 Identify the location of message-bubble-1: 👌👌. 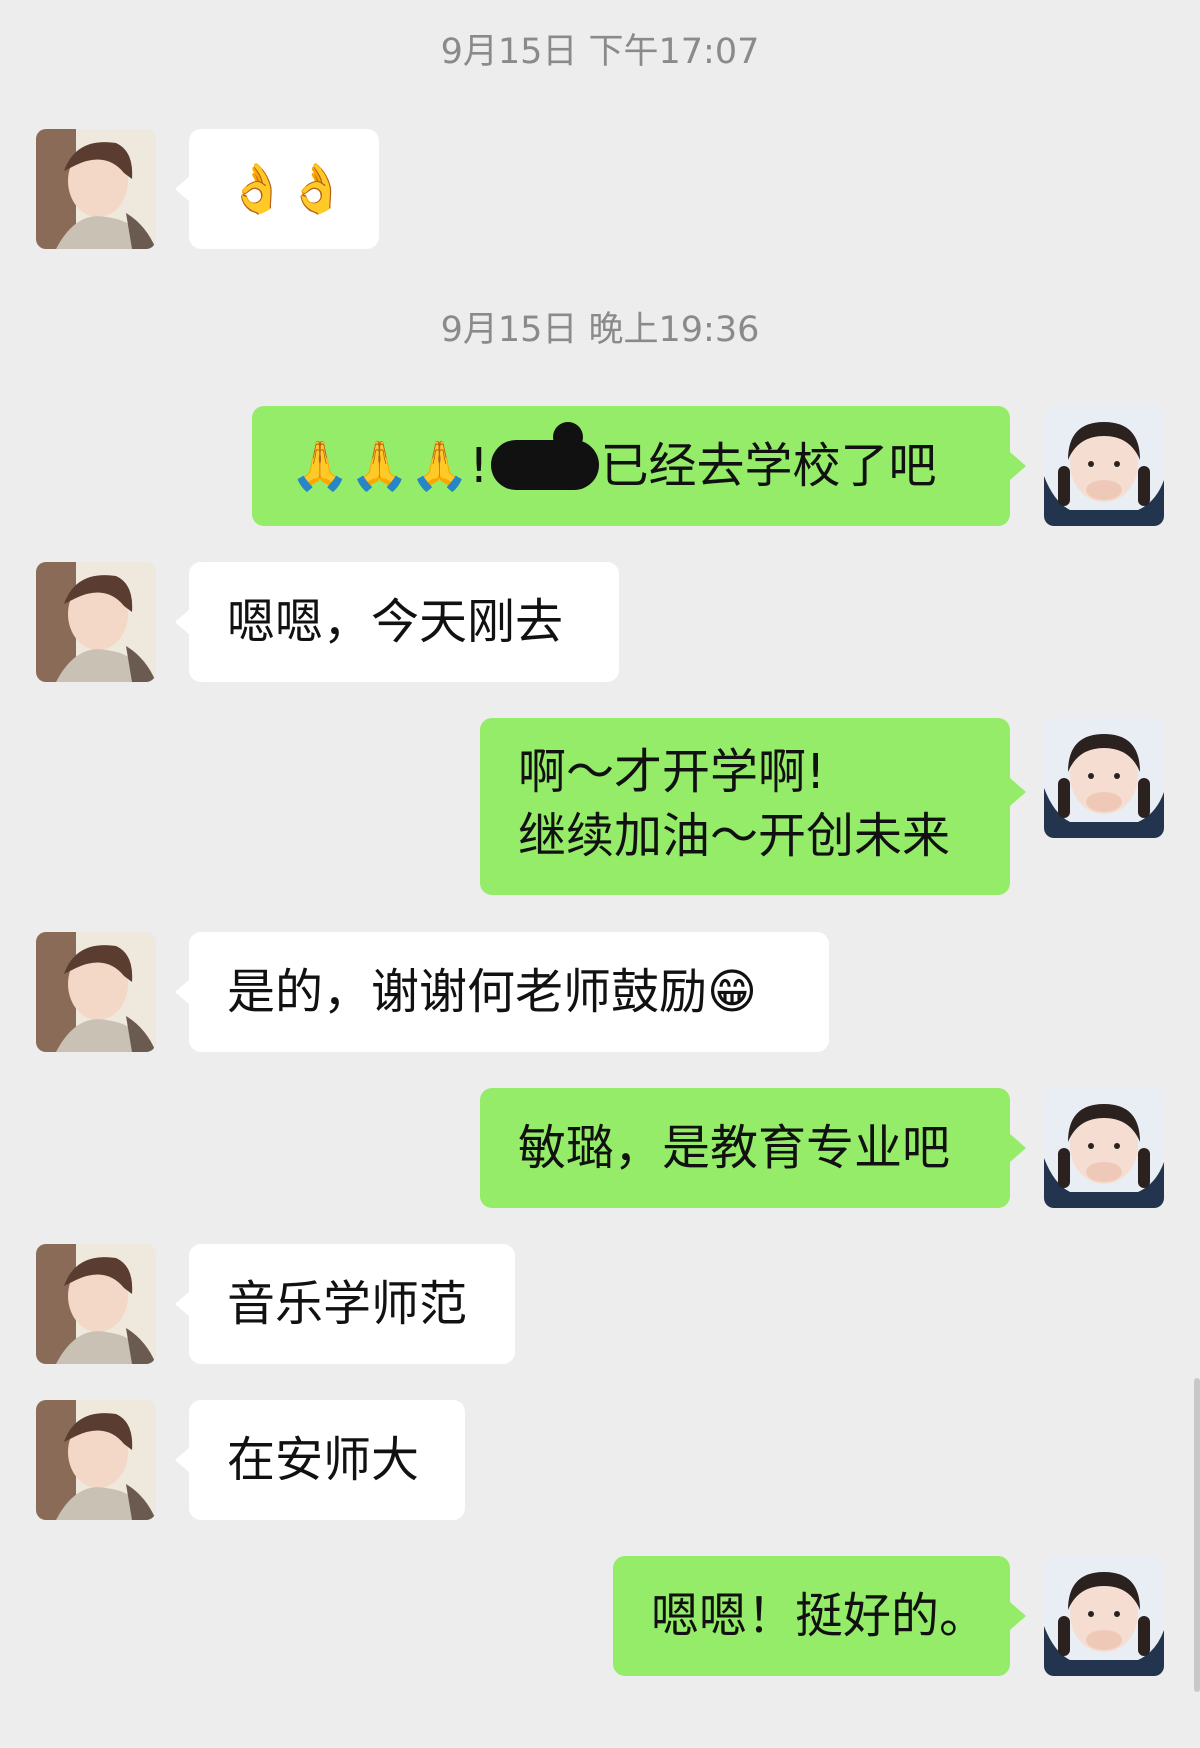
(277, 189).